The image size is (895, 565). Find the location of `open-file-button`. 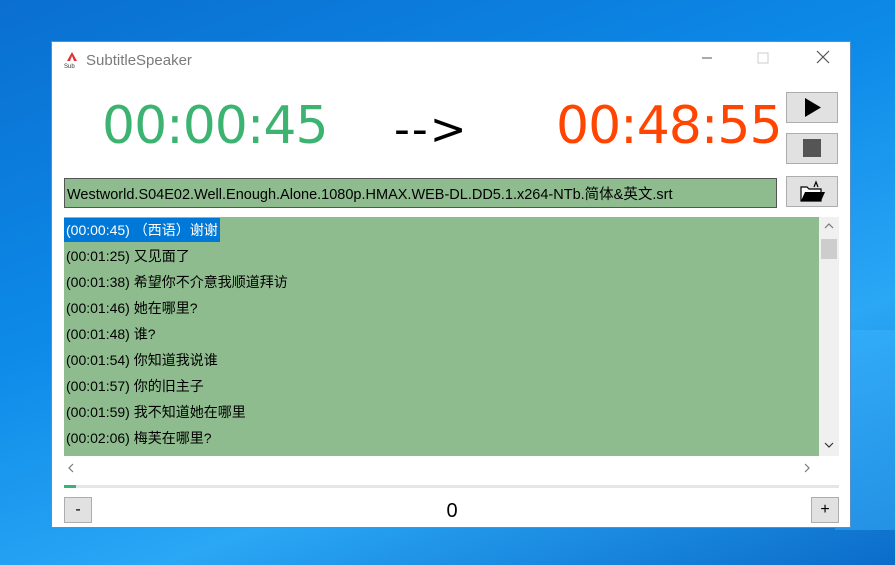

open-file-button is located at coordinates (812, 191).